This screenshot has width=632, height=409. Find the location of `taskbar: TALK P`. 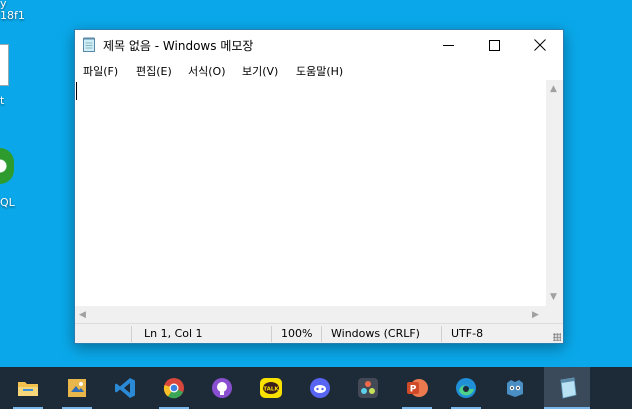

taskbar: TALK P is located at coordinates (316, 388).